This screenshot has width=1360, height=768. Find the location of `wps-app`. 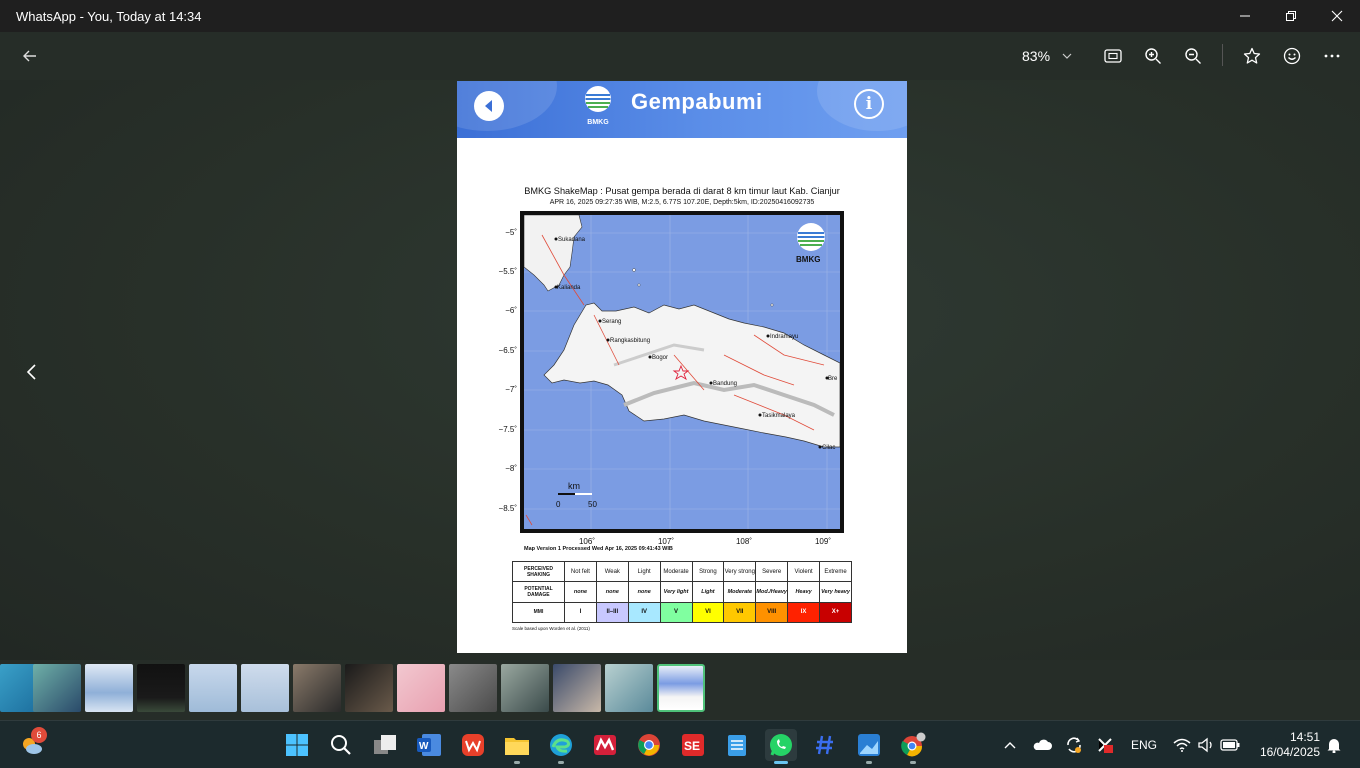

wps-app is located at coordinates (473, 745).